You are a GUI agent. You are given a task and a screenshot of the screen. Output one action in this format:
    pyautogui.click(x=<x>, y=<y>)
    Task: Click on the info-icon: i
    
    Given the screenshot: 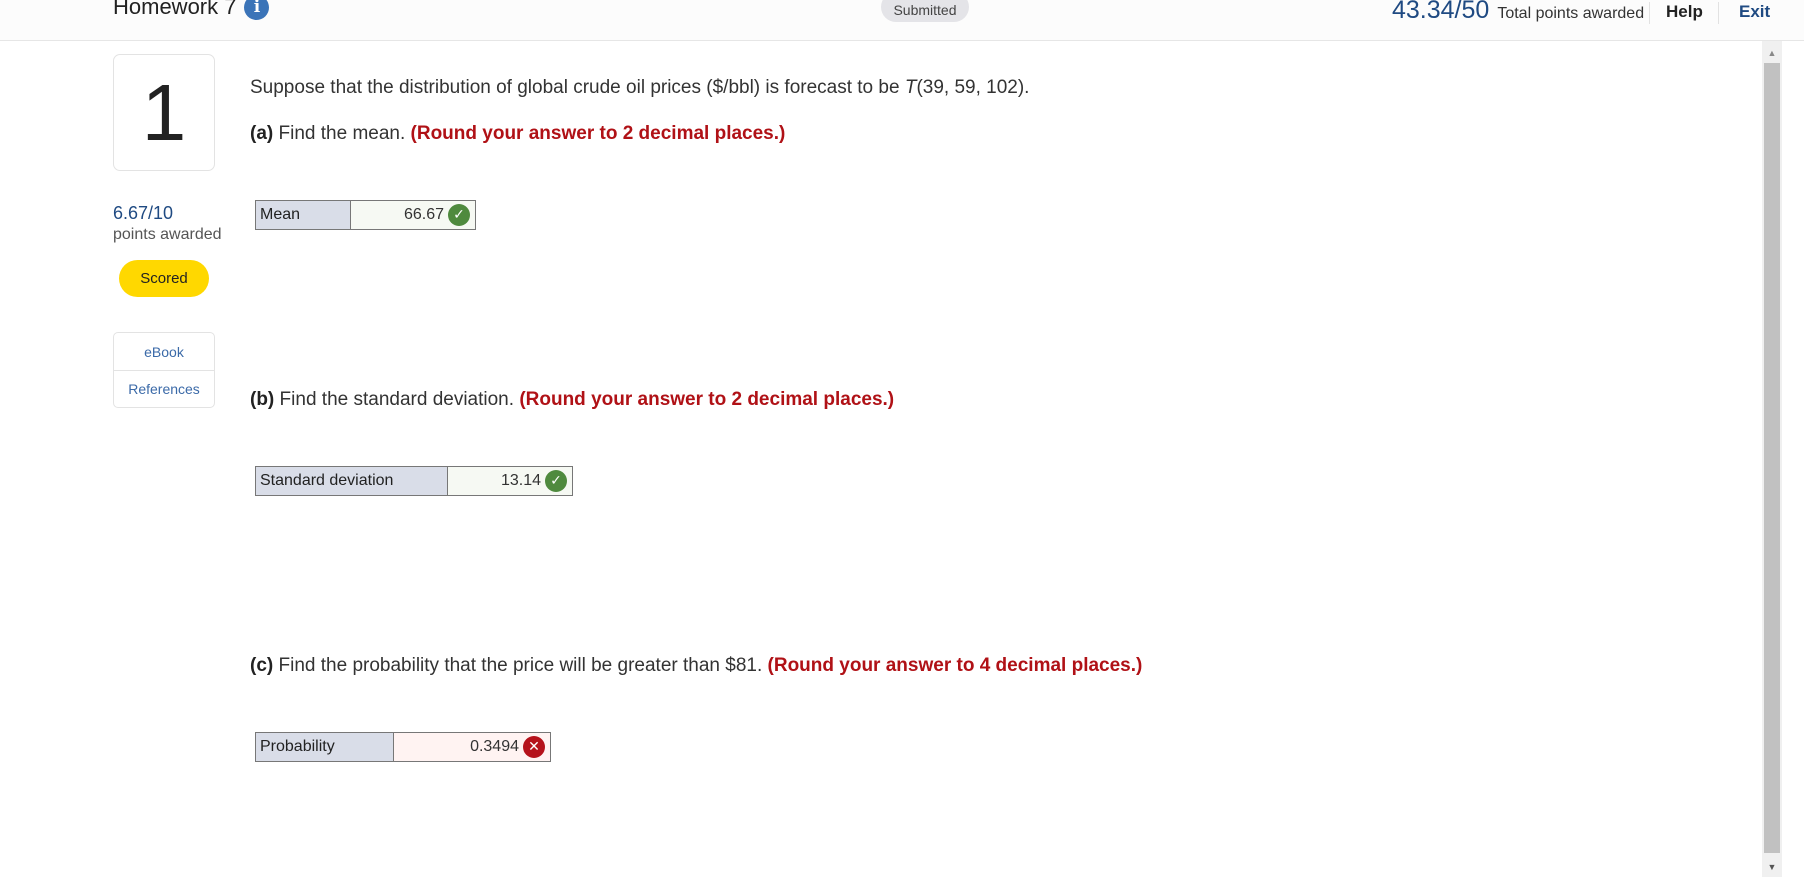 What is the action you would take?
    pyautogui.click(x=257, y=10)
    